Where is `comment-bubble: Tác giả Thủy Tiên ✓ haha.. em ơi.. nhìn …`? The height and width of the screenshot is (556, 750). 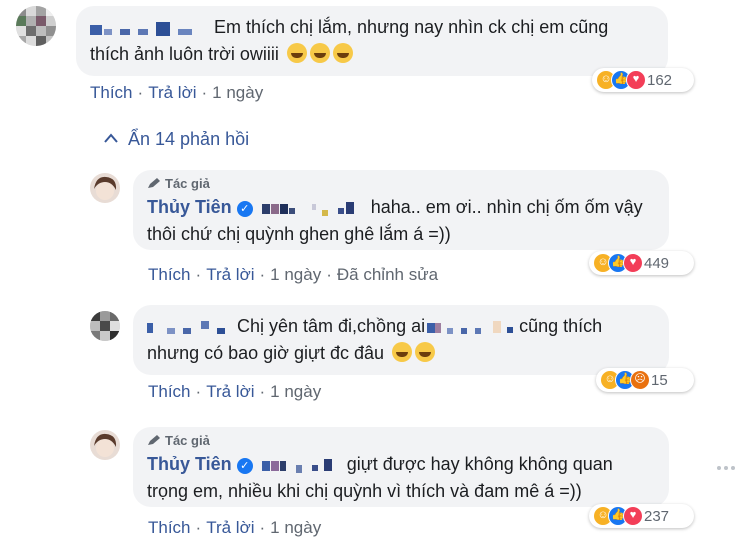 comment-bubble: Tác giả Thủy Tiên ✓ haha.. em ơi.. nhìn … is located at coordinates (401, 210).